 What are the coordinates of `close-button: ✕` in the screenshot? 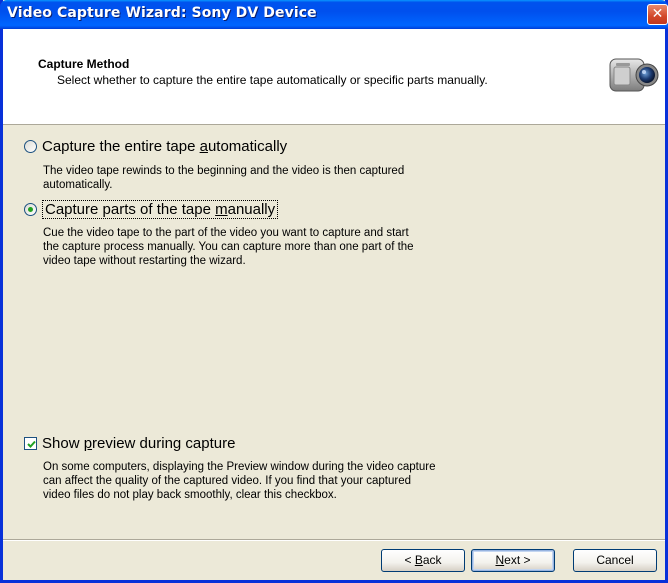 It's located at (657, 14).